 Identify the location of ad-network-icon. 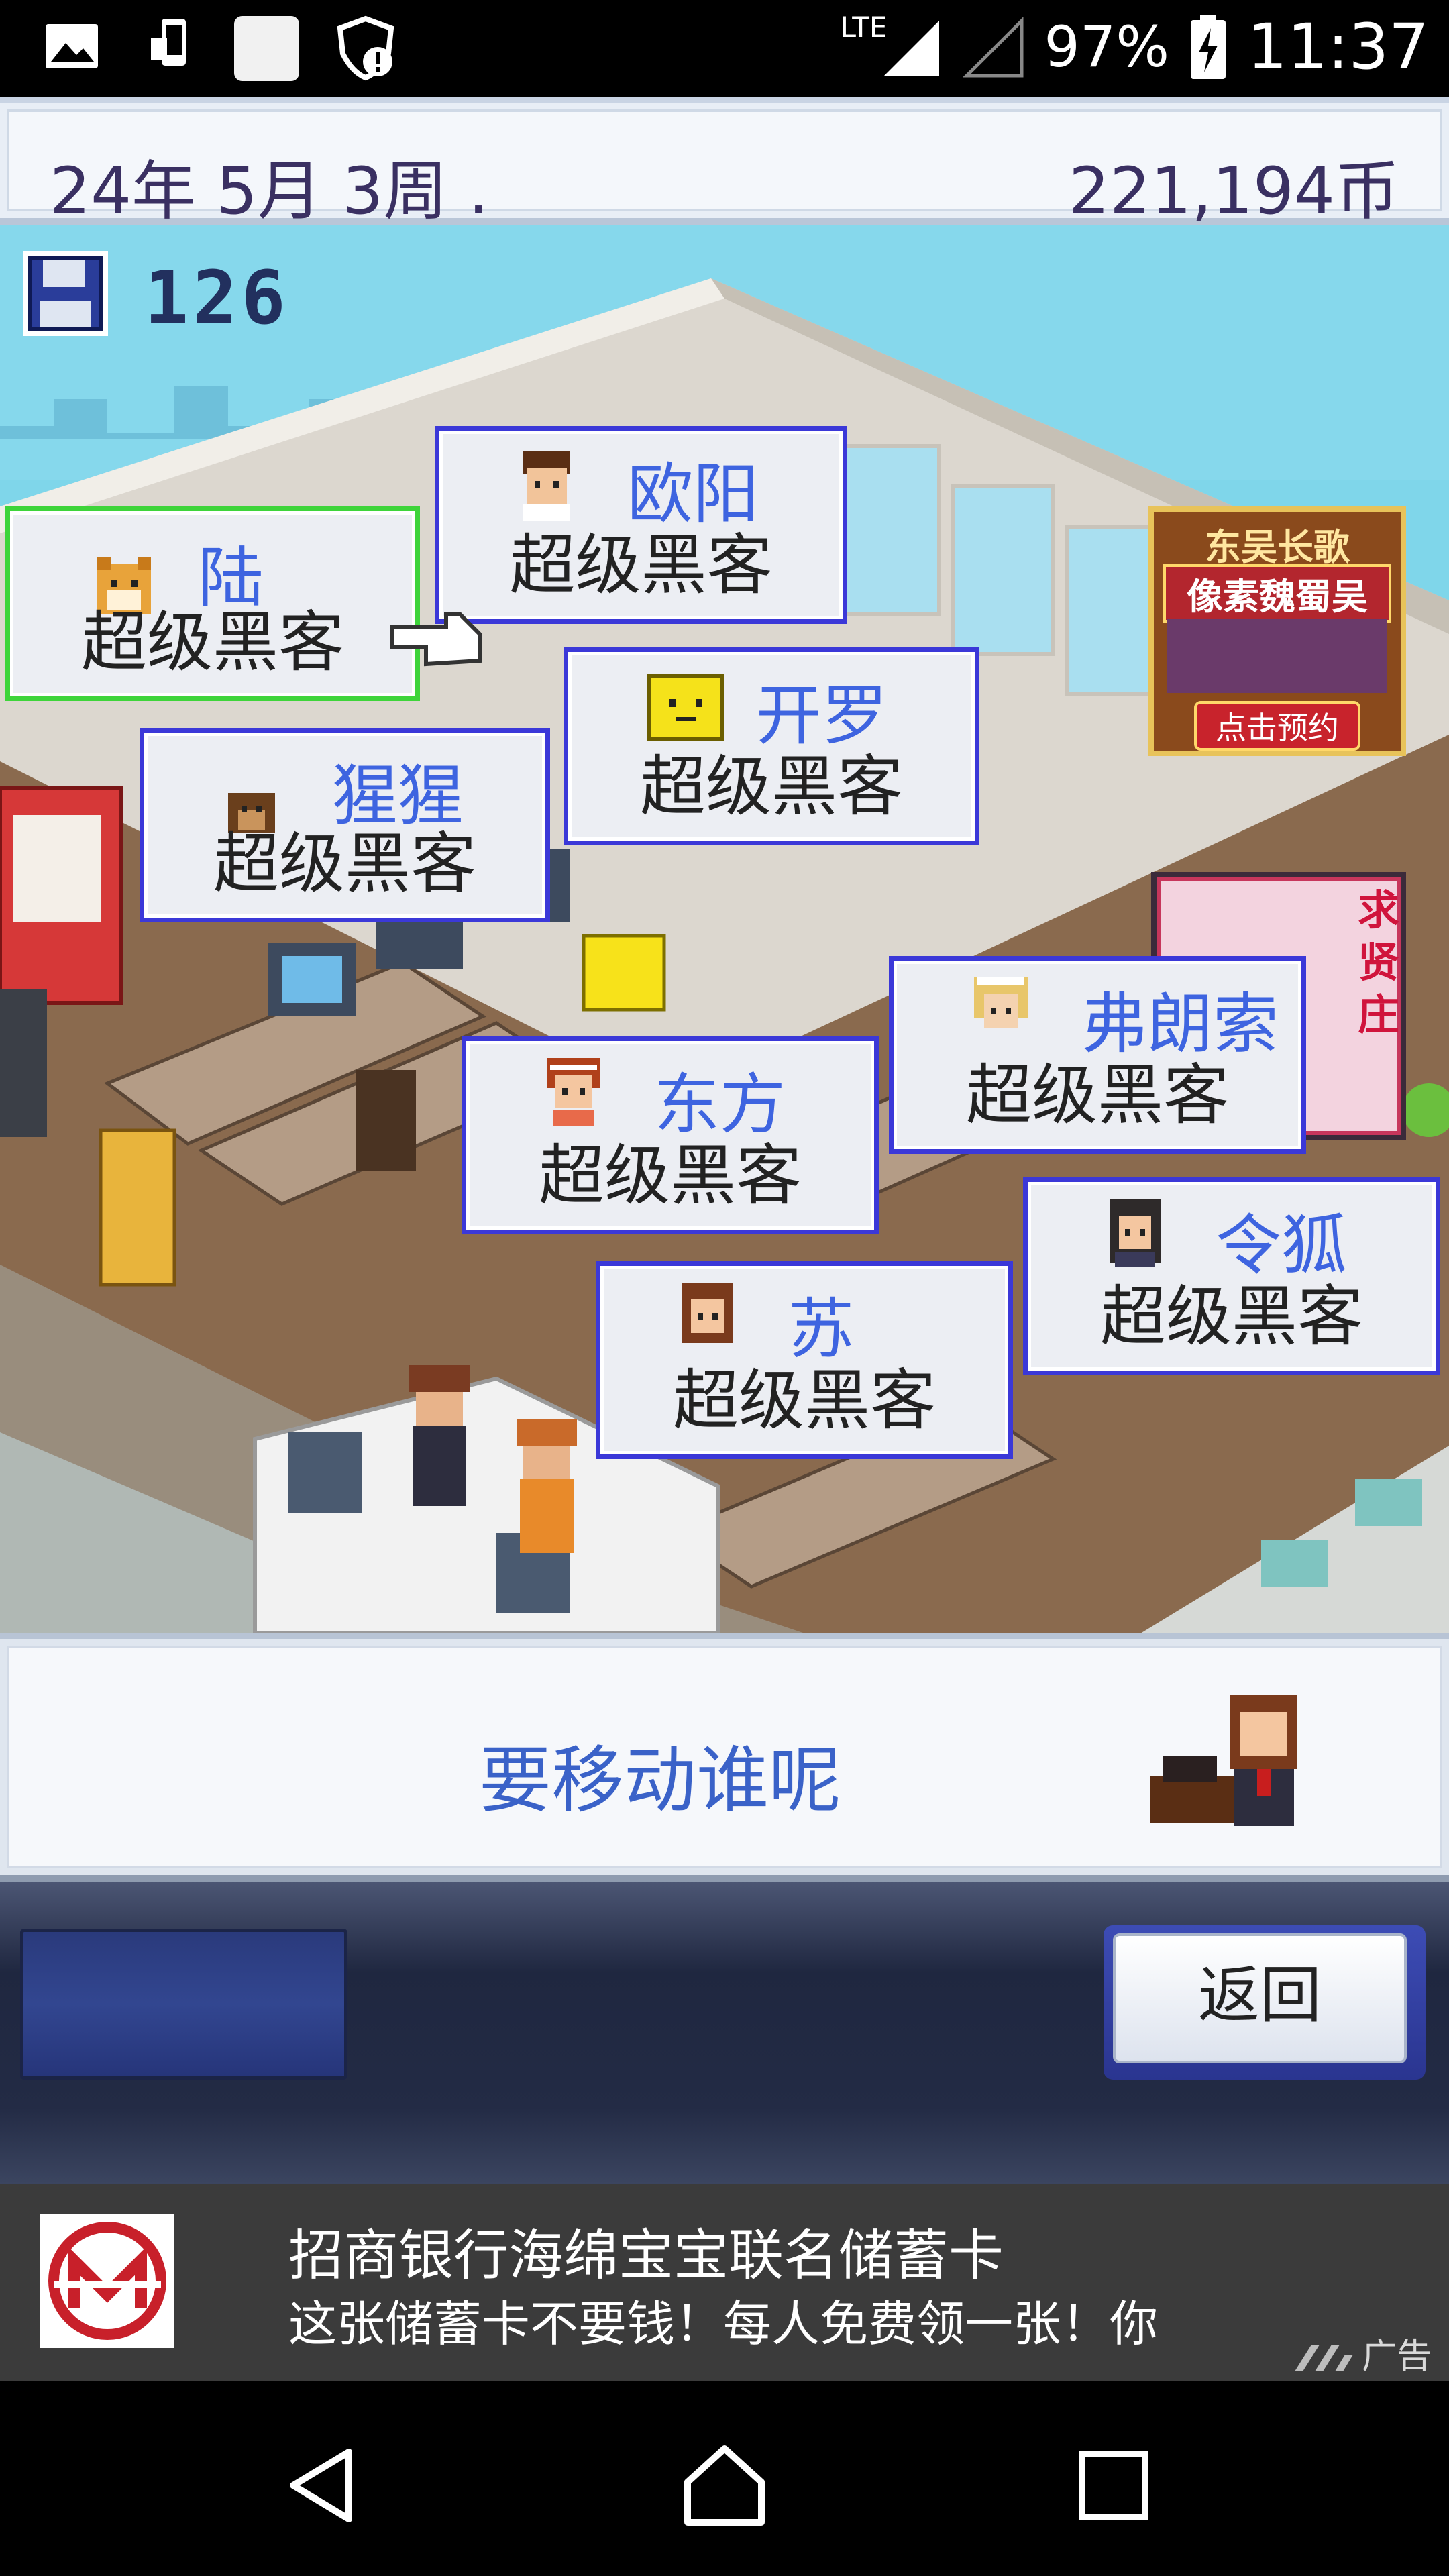
(1324, 2358).